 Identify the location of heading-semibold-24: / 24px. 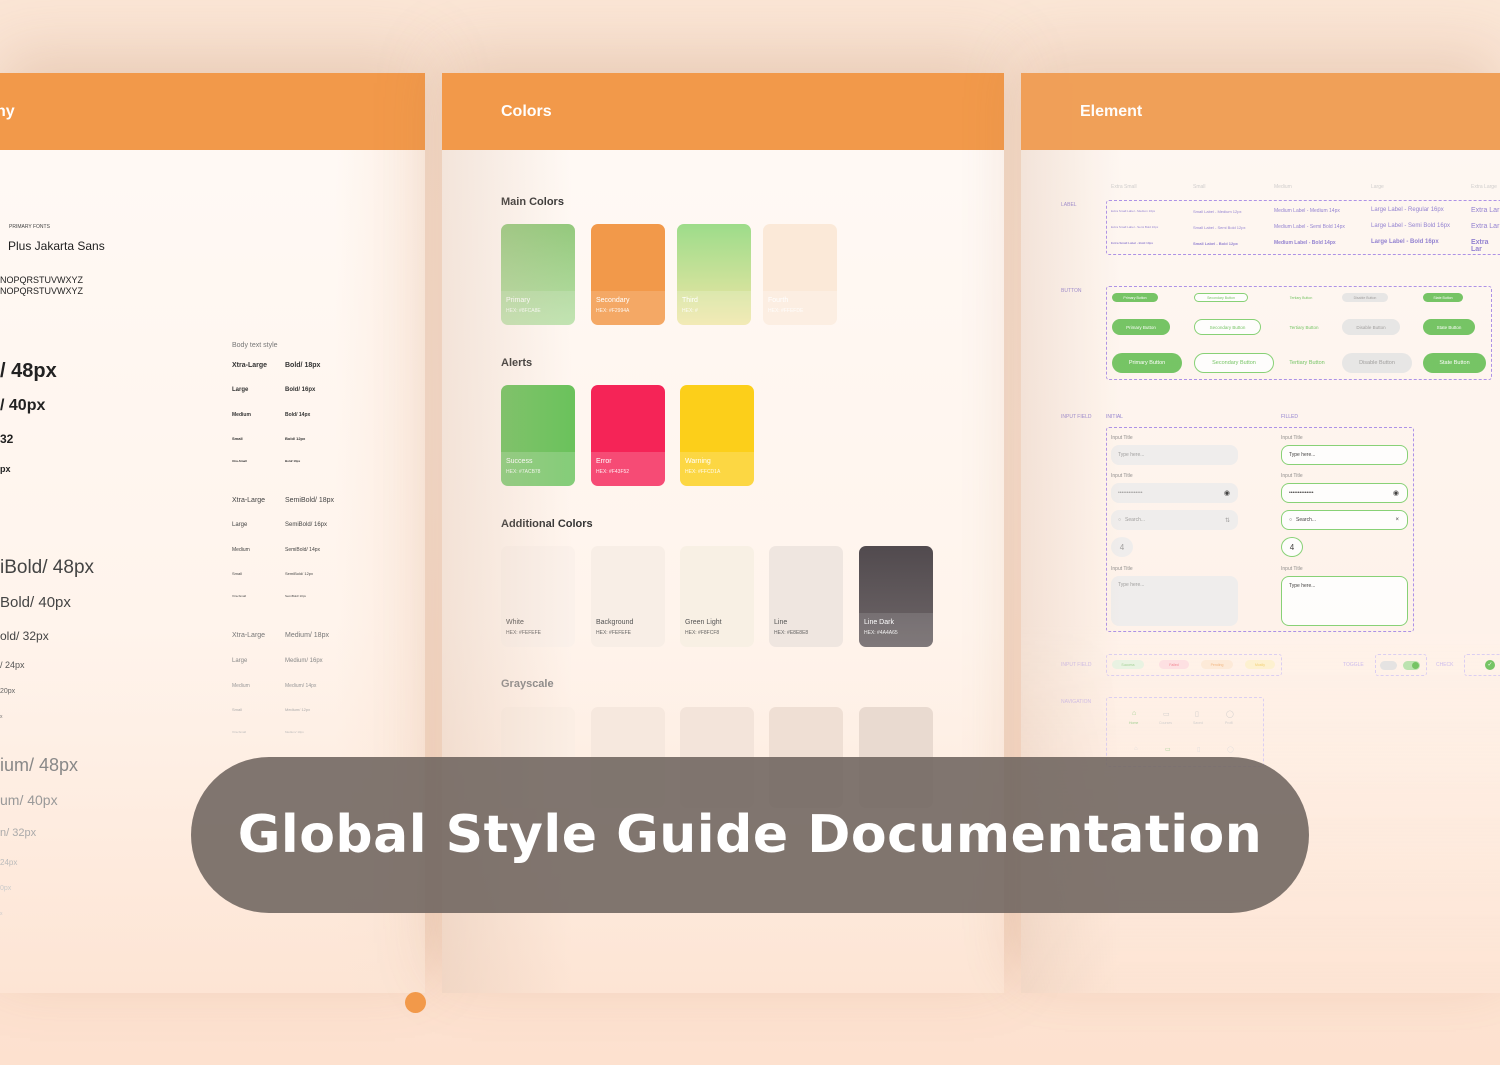
(12, 665).